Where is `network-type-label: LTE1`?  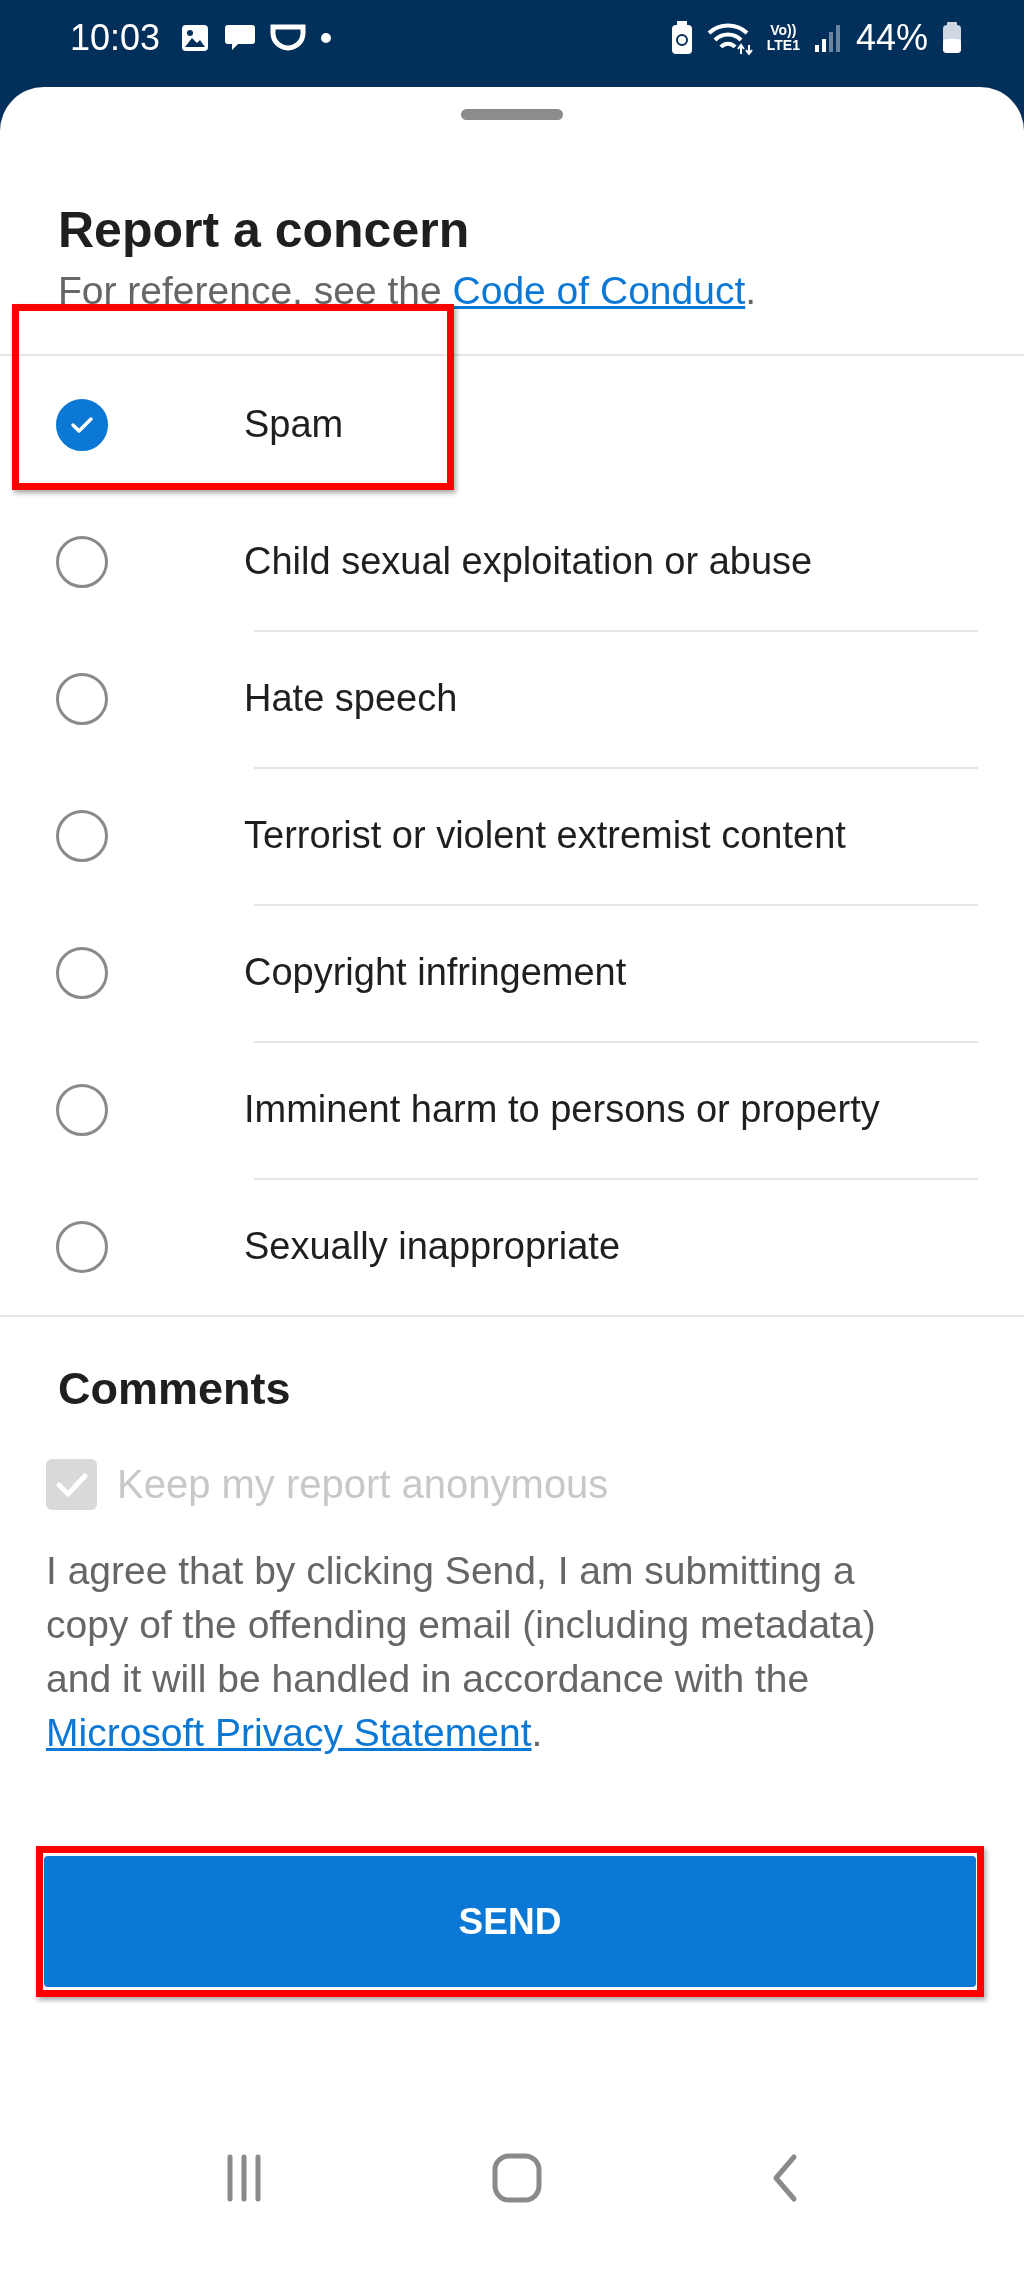 network-type-label: LTE1 is located at coordinates (783, 45).